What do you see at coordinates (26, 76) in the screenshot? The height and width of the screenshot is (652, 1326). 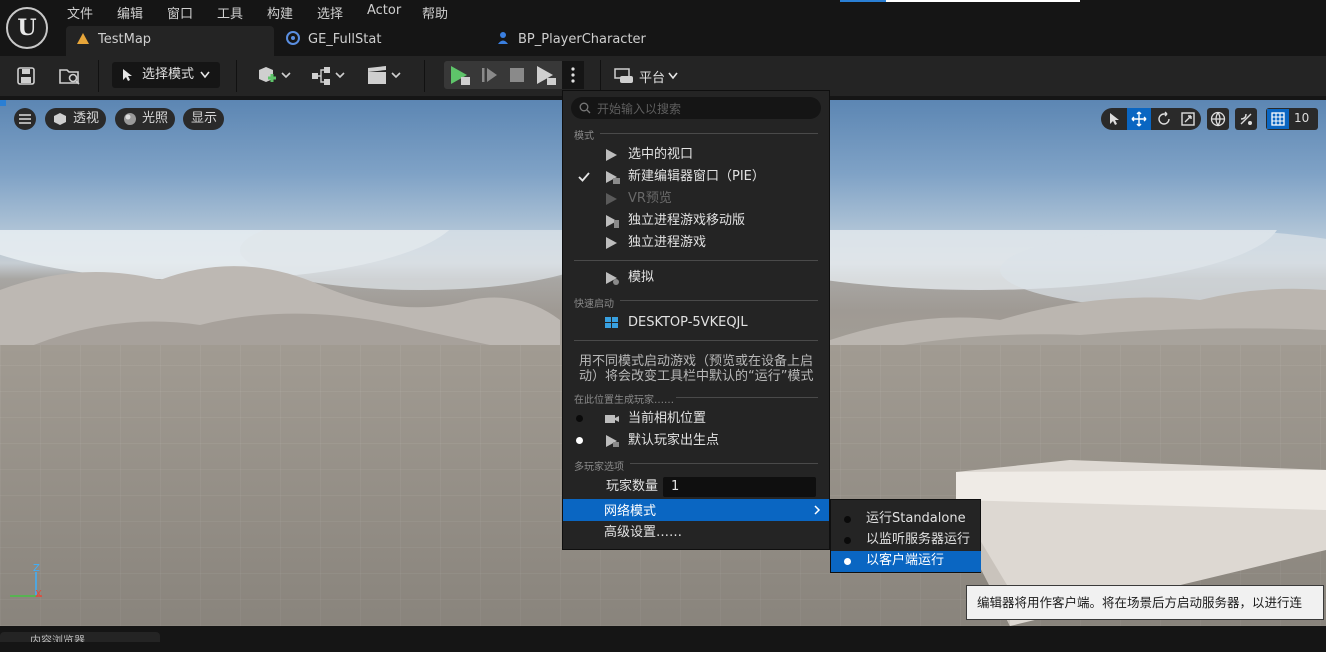 I see `save-icon` at bounding box center [26, 76].